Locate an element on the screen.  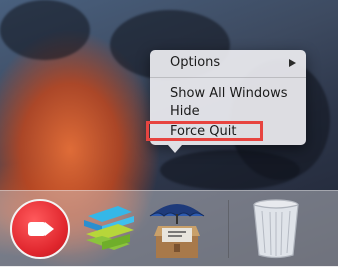
menu-item-show-all-windows: Show All Windows is located at coordinates (228, 93).